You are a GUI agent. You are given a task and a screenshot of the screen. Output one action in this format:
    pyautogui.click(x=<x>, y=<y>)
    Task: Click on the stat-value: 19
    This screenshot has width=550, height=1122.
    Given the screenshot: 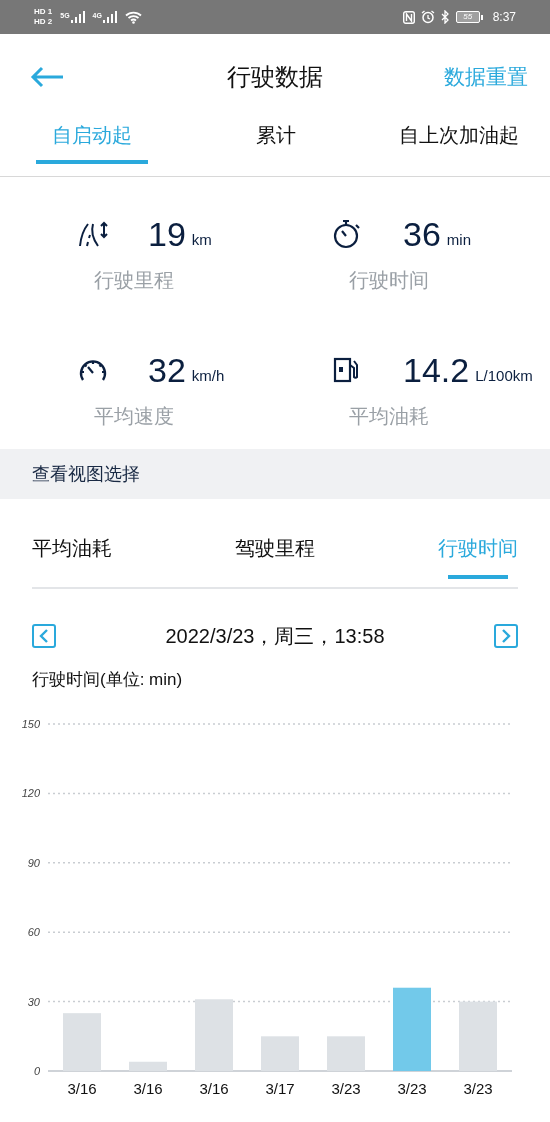 What is the action you would take?
    pyautogui.click(x=167, y=234)
    